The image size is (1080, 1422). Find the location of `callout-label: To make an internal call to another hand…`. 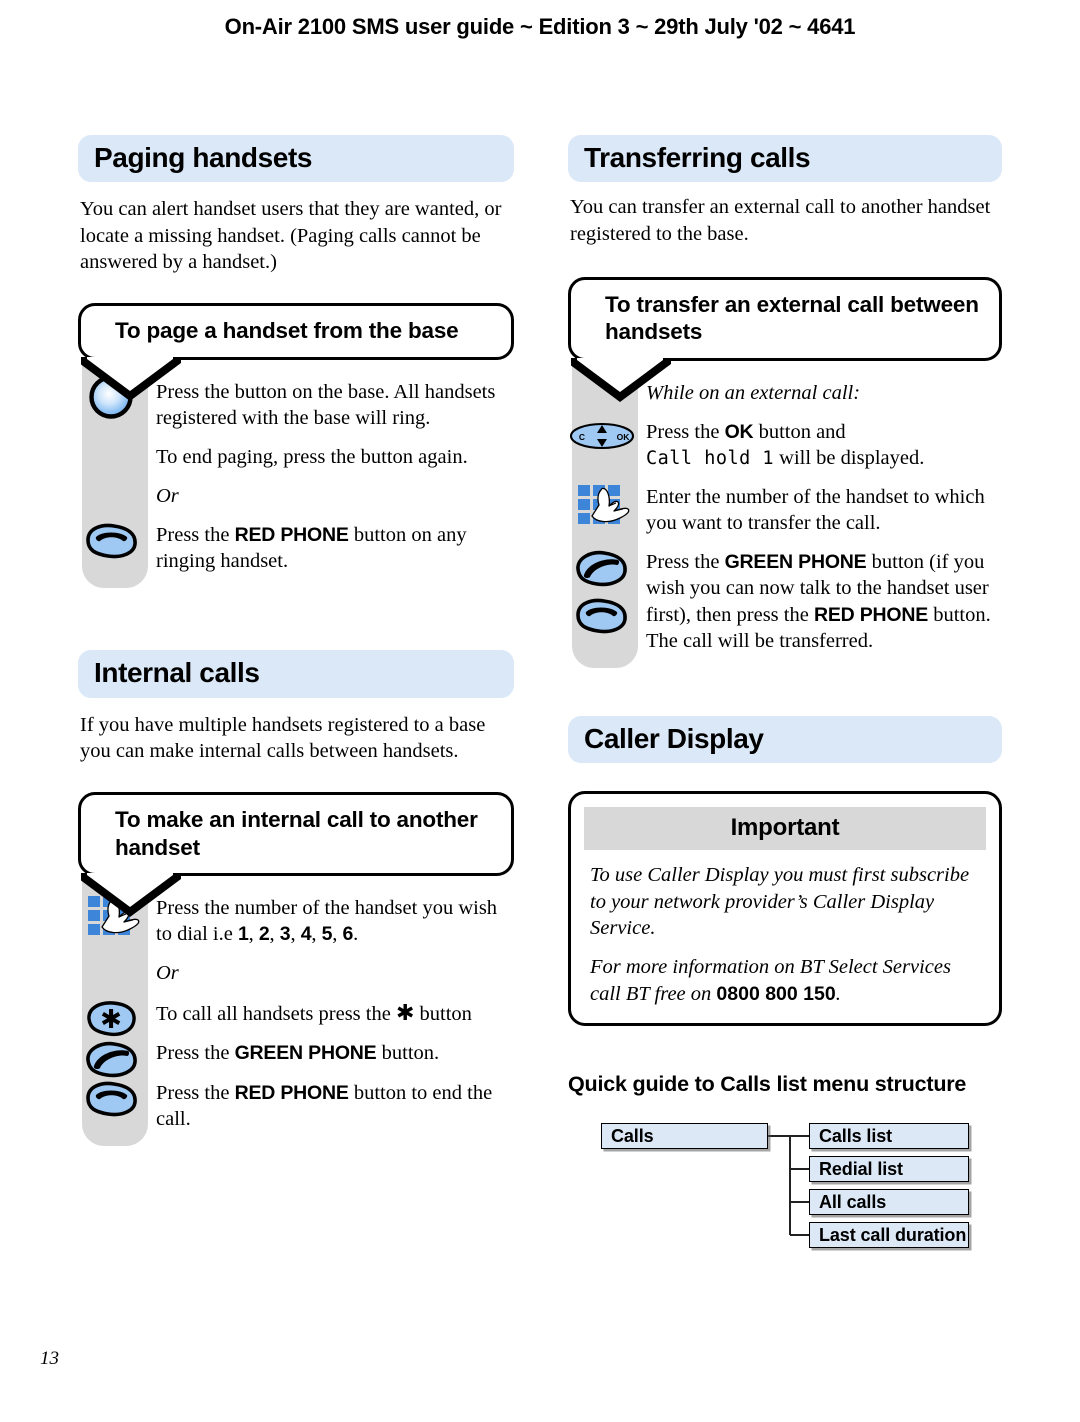

callout-label: To make an internal call to another hand… is located at coordinates (296, 833).